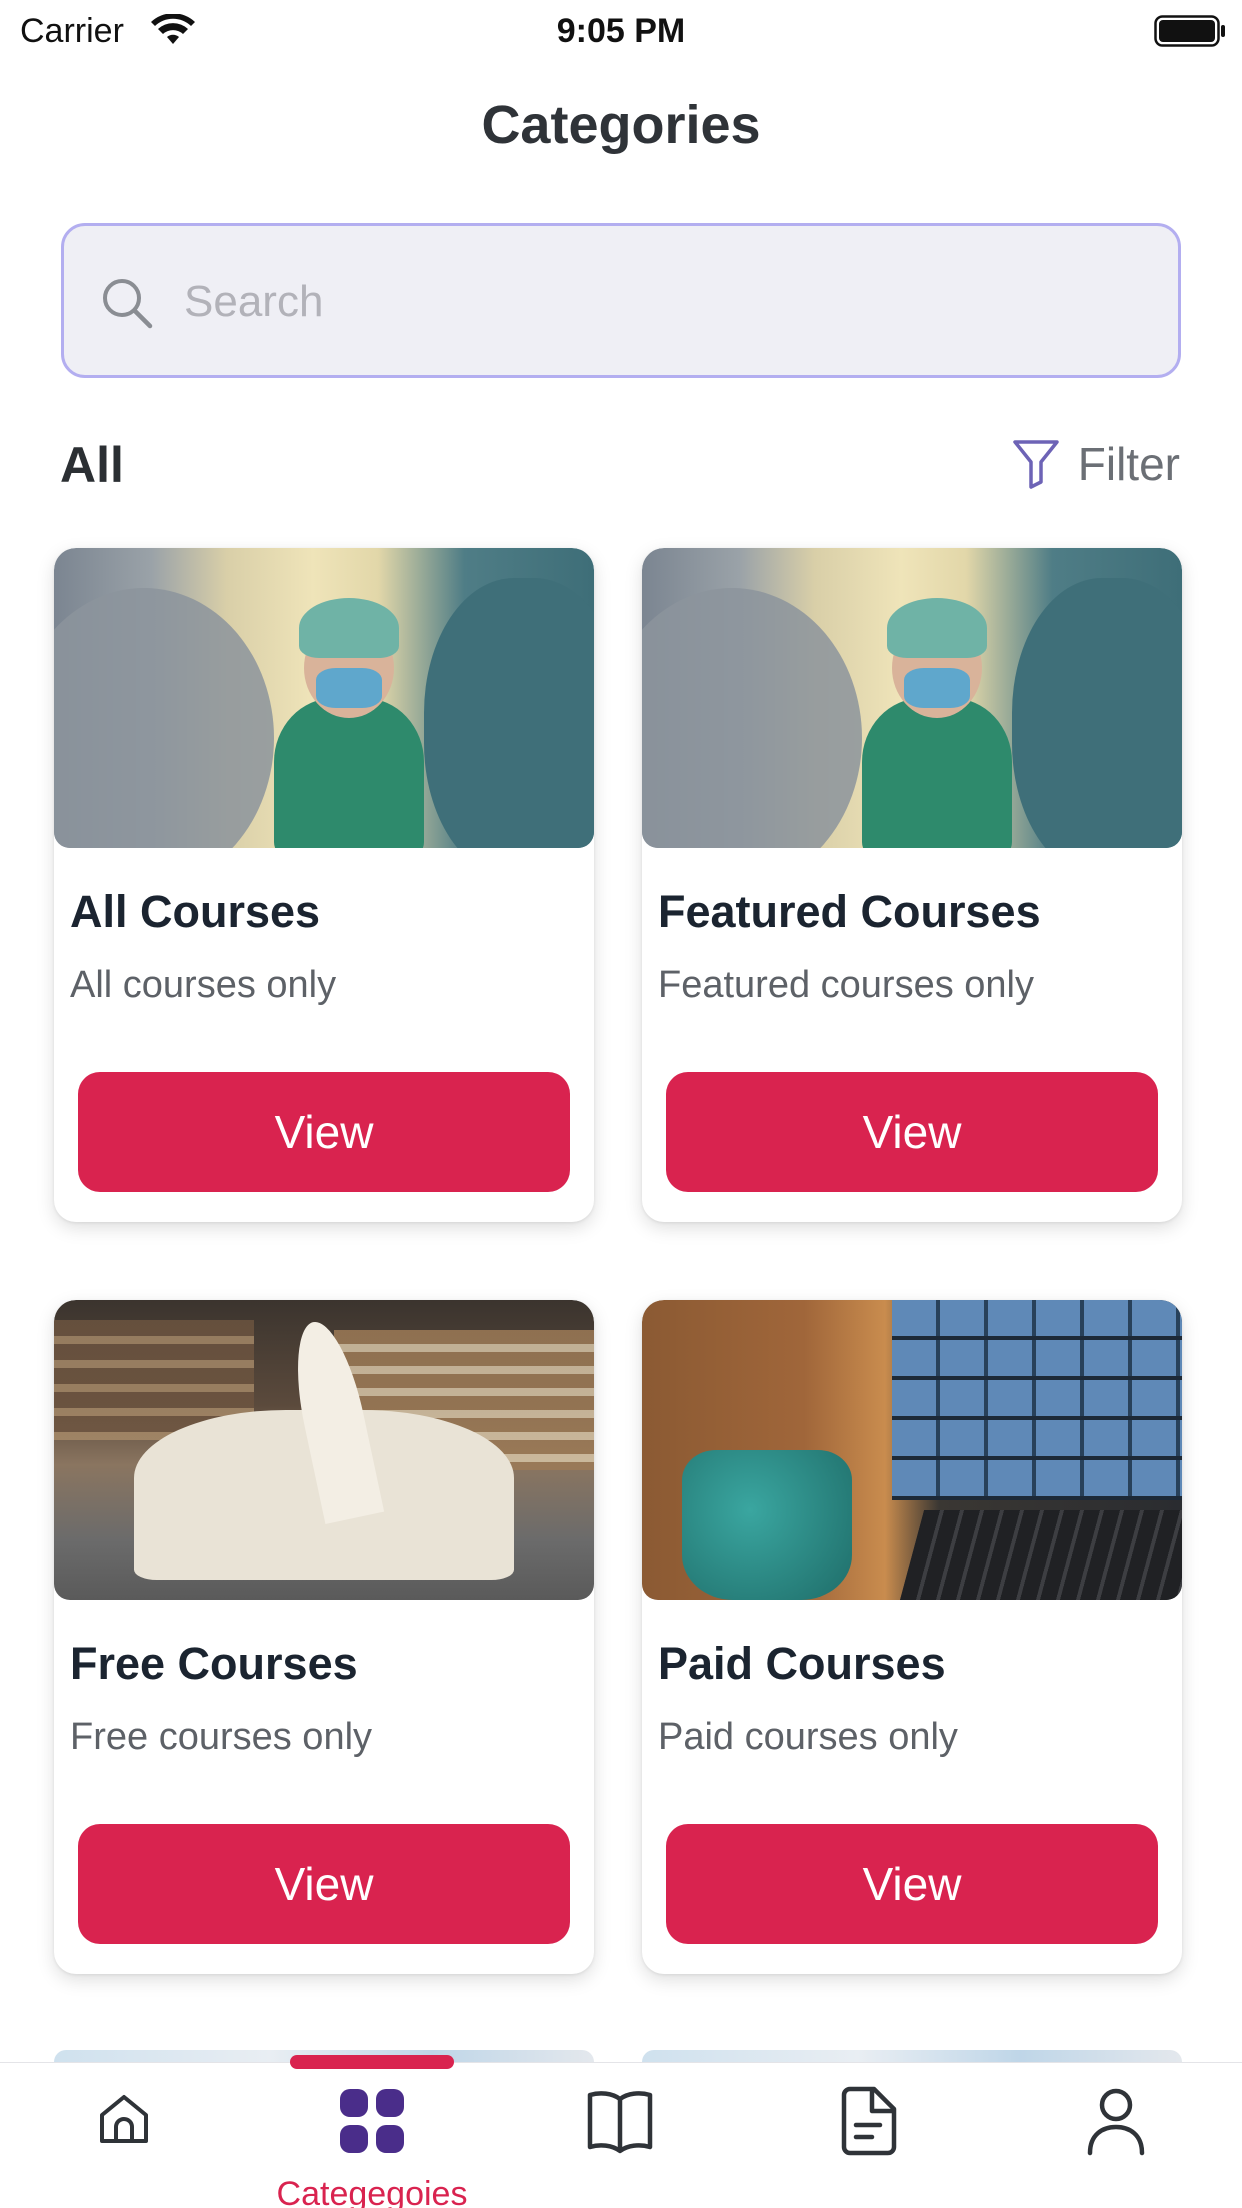  What do you see at coordinates (372, 2121) in the screenshot?
I see `categories-grid-icon` at bounding box center [372, 2121].